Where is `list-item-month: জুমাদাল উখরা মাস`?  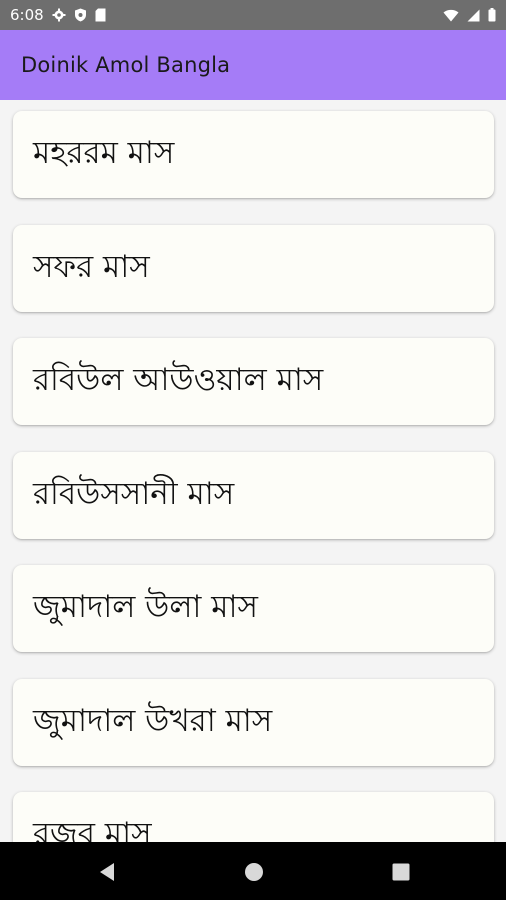
list-item-month: জুমাদাল উখরা মাস is located at coordinates (253, 722).